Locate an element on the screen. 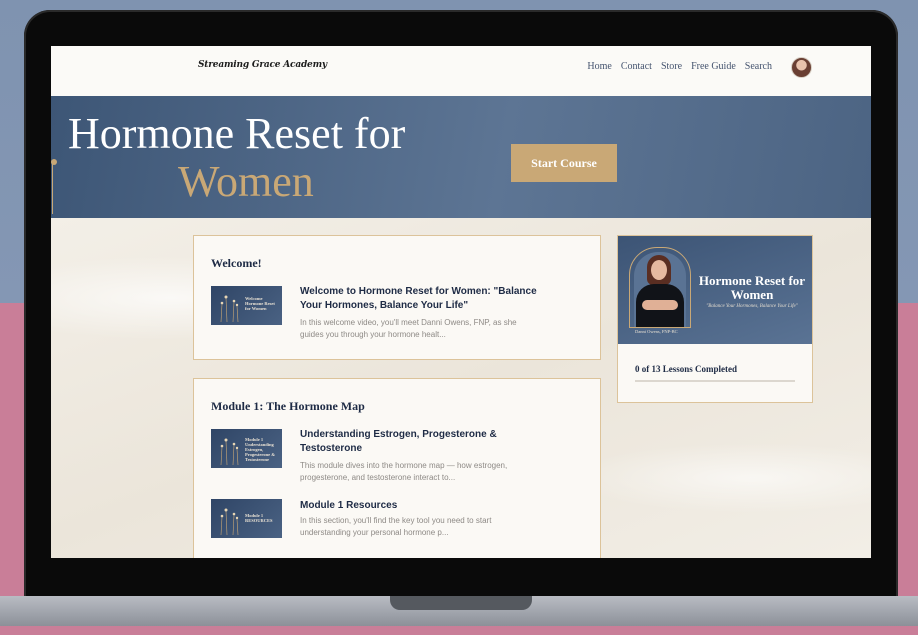 This screenshot has width=918, height=635. module1-card-title: Module 1: The Hormone Map is located at coordinates (288, 406).